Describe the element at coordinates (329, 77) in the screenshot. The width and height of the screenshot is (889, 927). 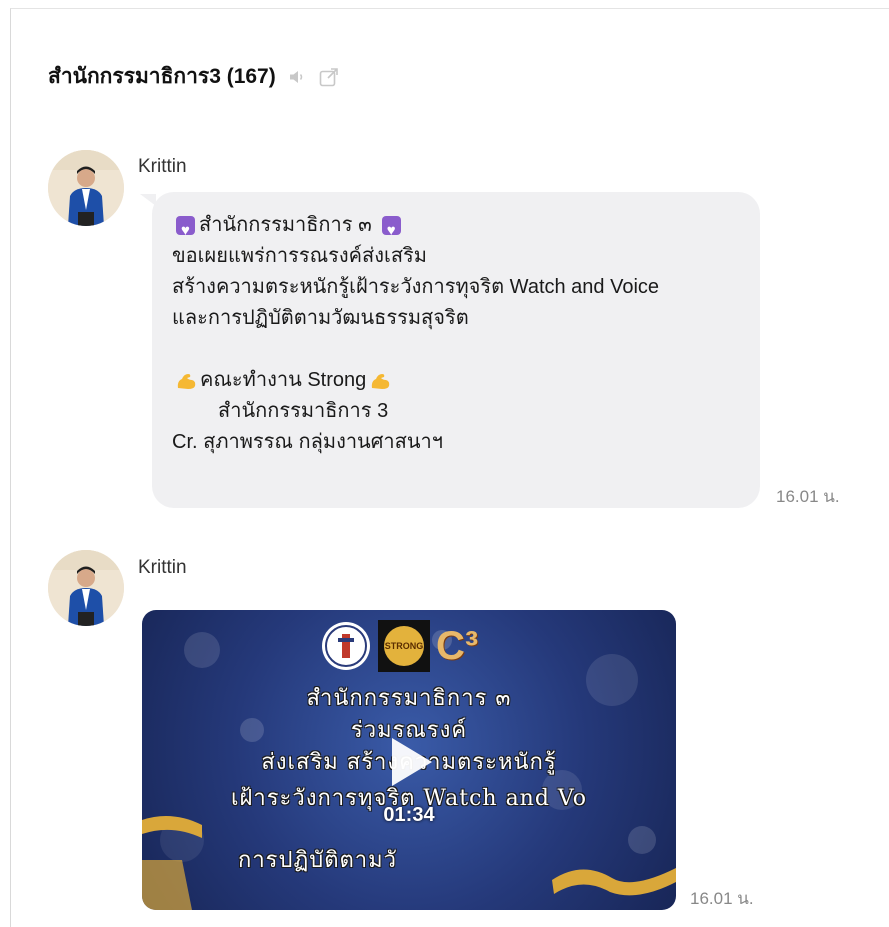
I see `external-link-icon` at that location.